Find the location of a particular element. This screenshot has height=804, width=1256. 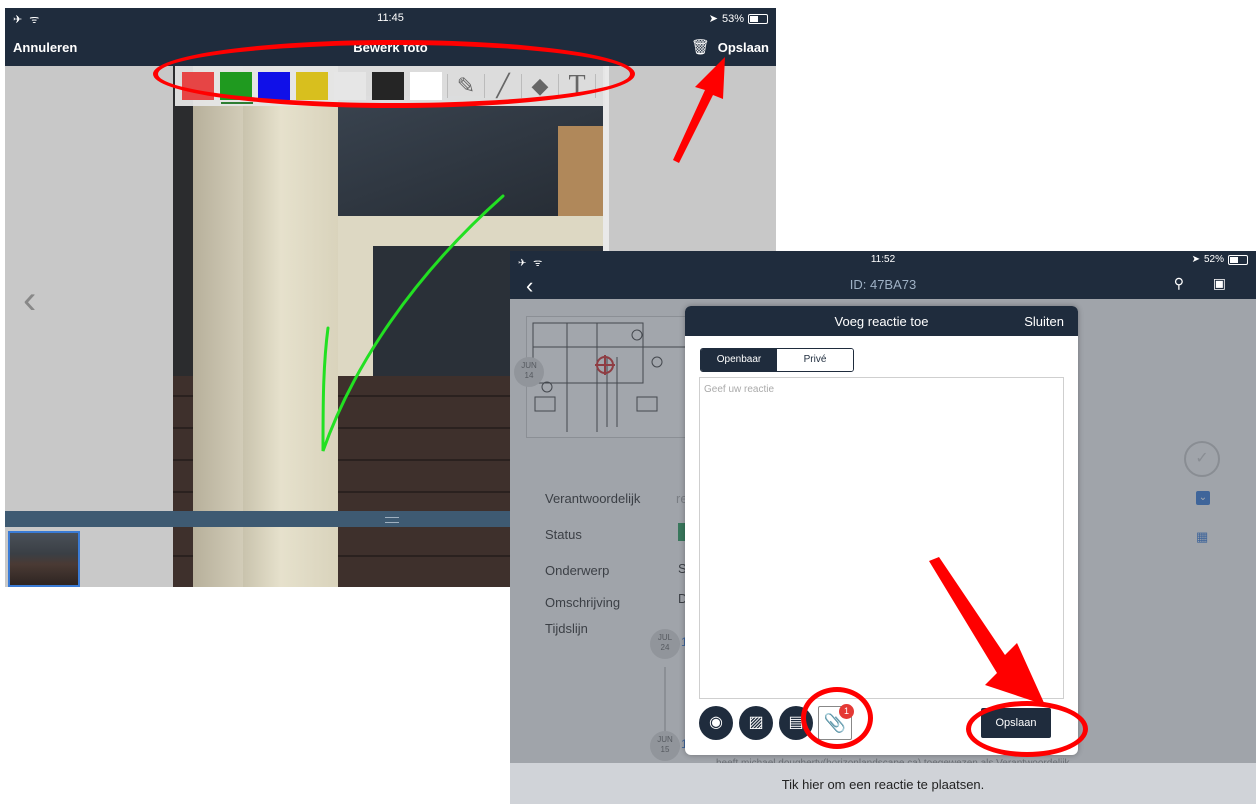

annotation-oval-attachment is located at coordinates (837, 718).